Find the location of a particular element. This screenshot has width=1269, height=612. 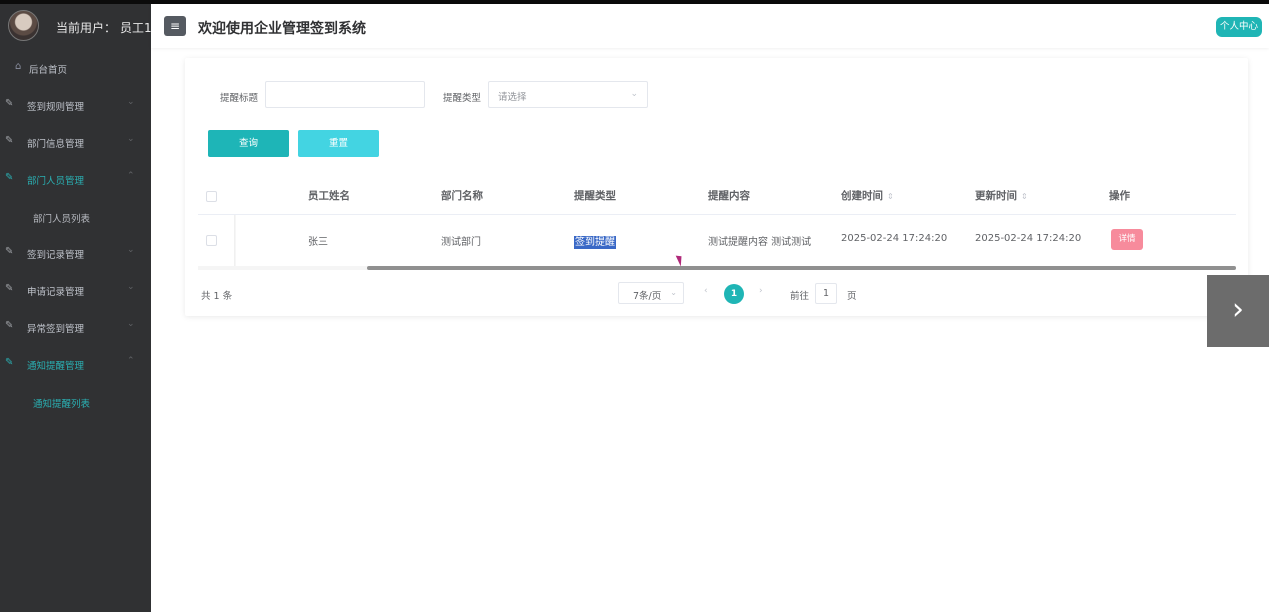

title-filter-label: 提醒标题 is located at coordinates (239, 98).